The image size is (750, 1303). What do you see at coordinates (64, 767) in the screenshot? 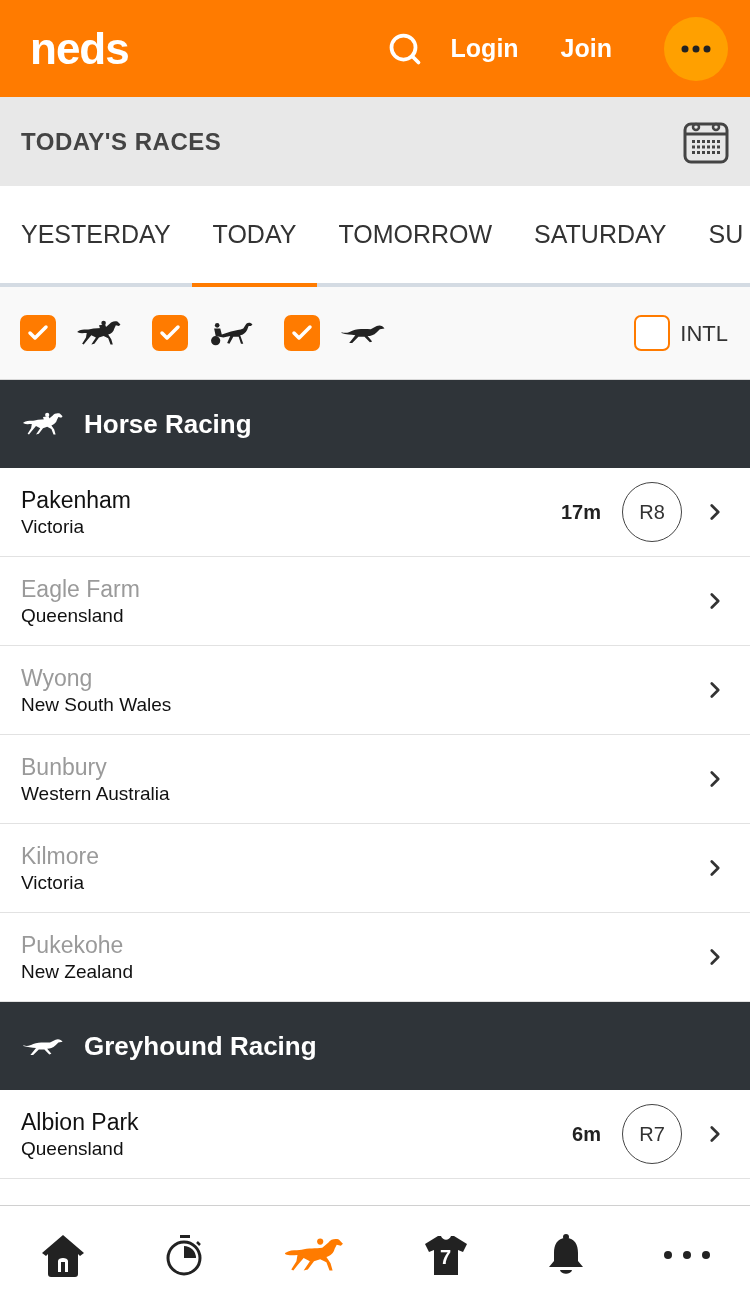
I see `venue-name: Bunbury` at bounding box center [64, 767].